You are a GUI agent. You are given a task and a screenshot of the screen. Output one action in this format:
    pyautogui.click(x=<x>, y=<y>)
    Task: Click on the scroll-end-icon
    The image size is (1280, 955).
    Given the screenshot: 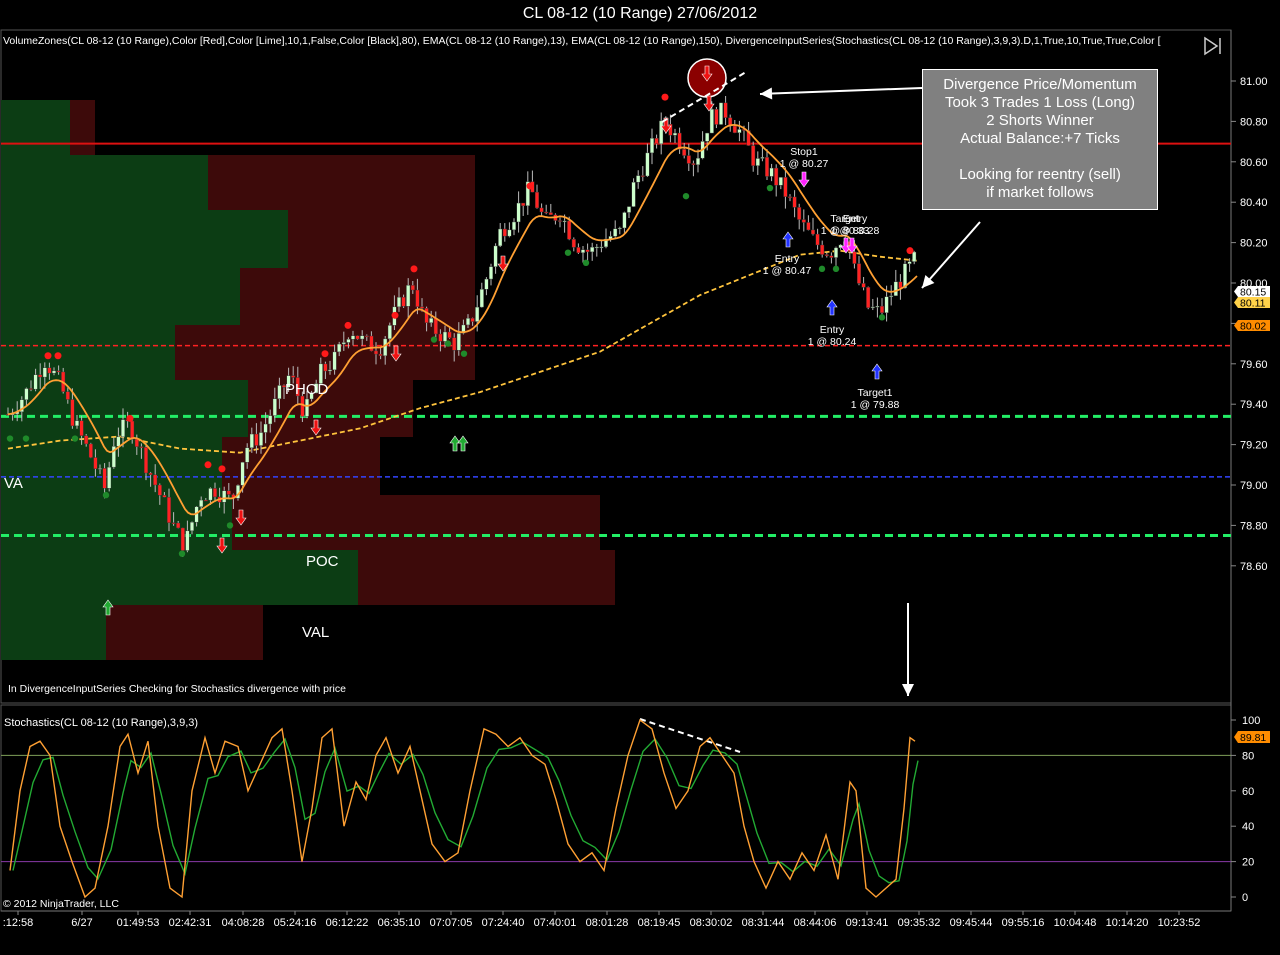 What is the action you would take?
    pyautogui.click(x=1214, y=46)
    